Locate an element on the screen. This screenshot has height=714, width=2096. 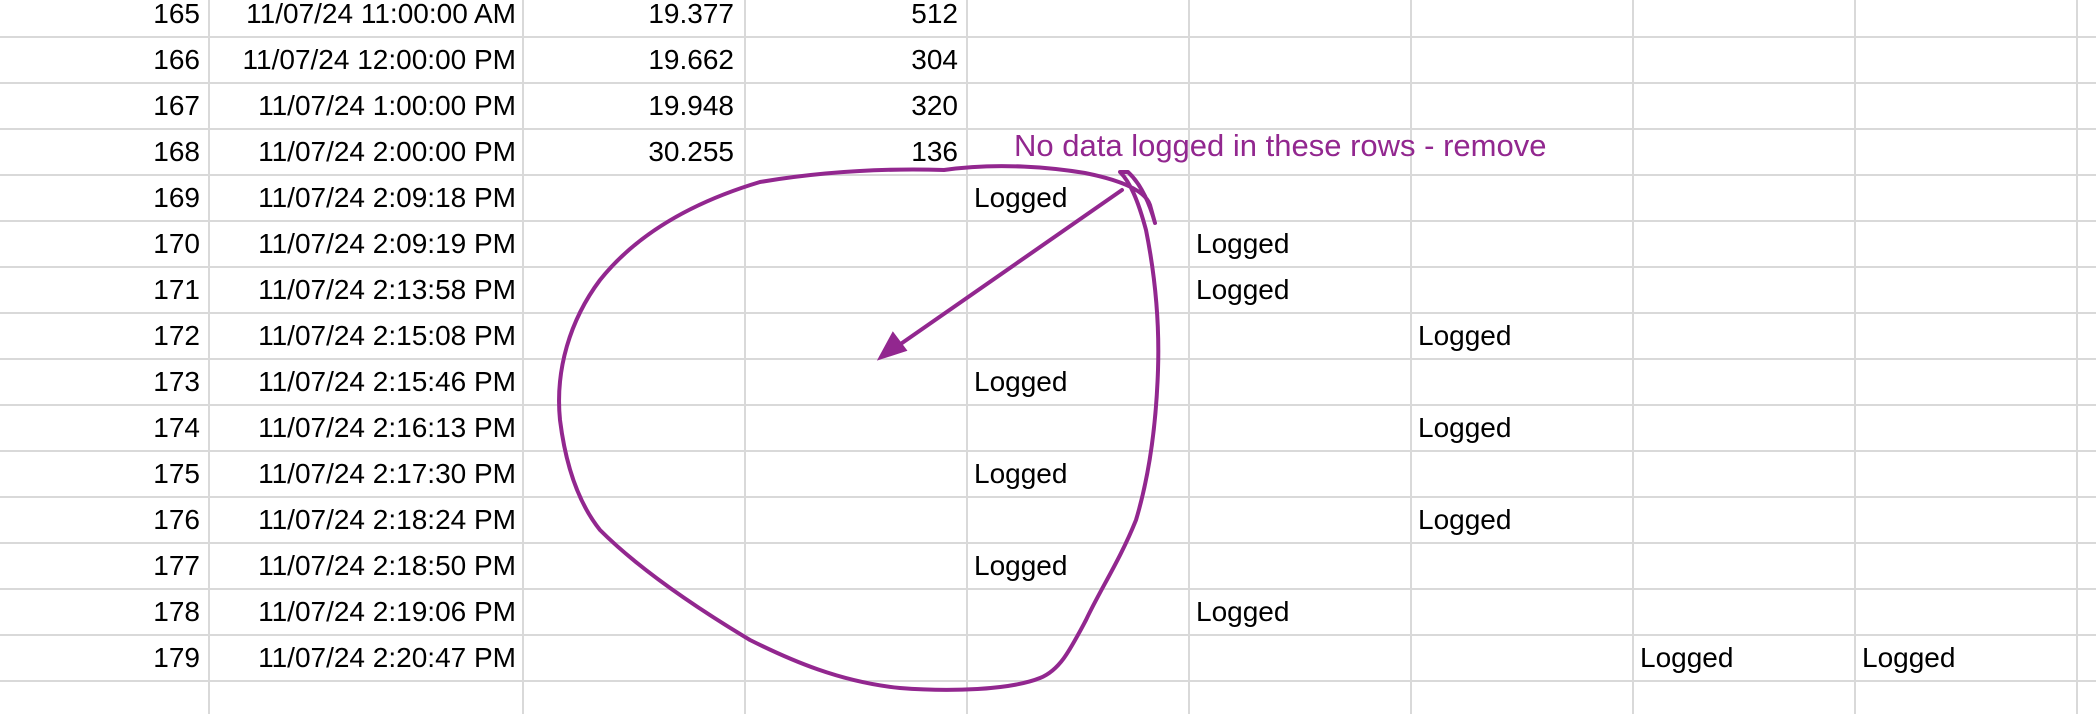
timestamp-cell: 11/07/24 2:15:46 PM is located at coordinates (364, 382).